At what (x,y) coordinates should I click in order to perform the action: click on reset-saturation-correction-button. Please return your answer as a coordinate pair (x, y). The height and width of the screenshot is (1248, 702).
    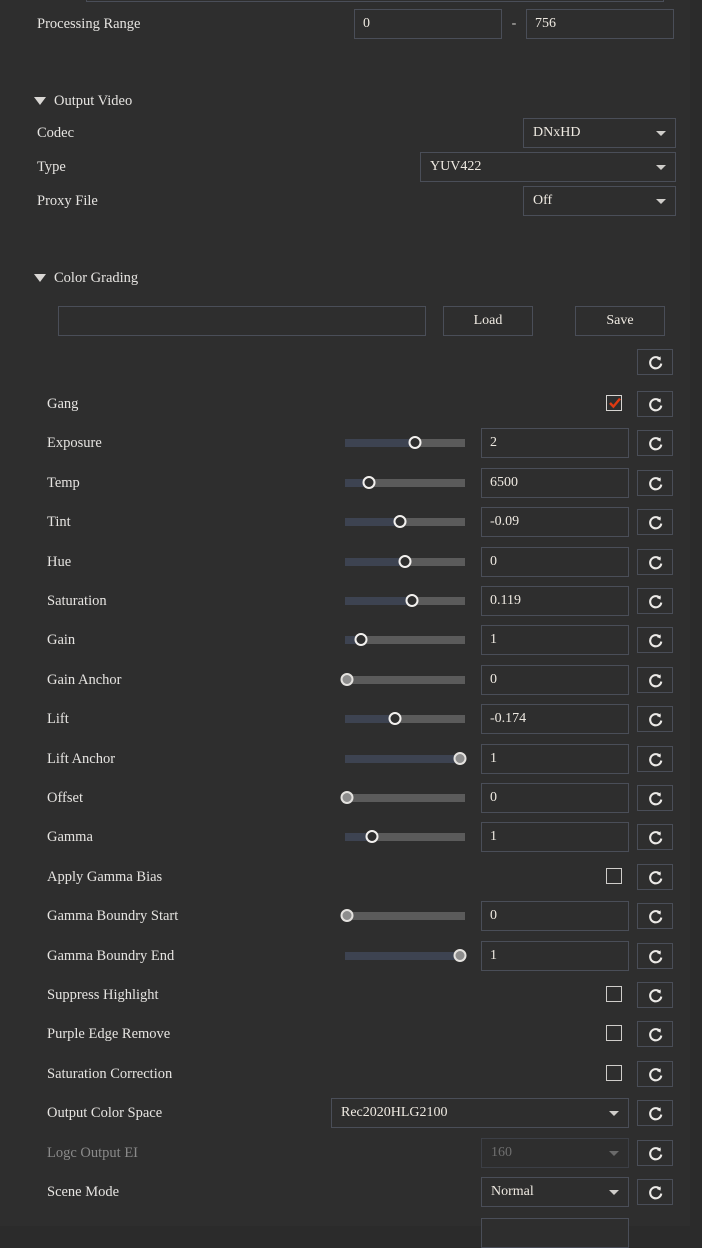
    Looking at the image, I should click on (655, 1074).